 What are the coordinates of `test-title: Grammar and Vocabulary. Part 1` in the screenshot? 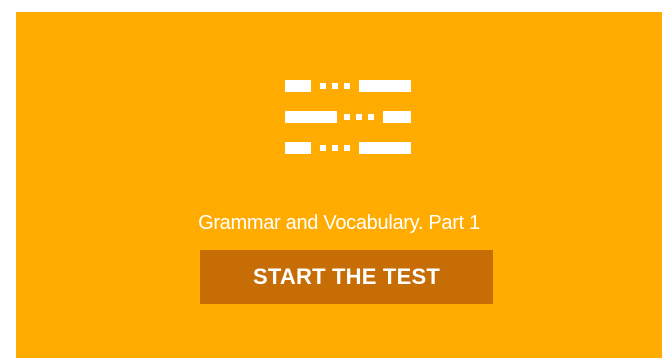 It's located at (339, 223).